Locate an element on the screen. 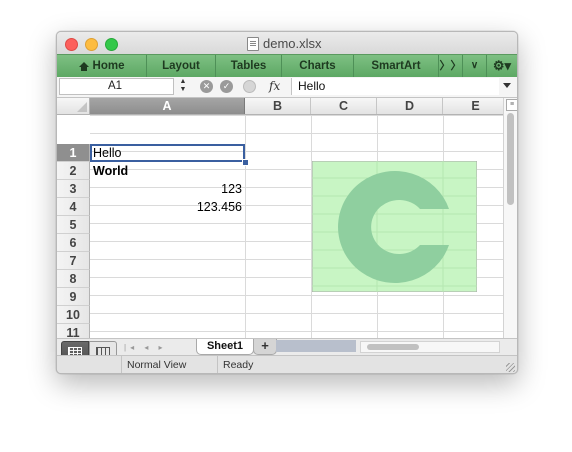 Image resolution: width=572 pixels, height=452 pixels. document-icon is located at coordinates (253, 43).